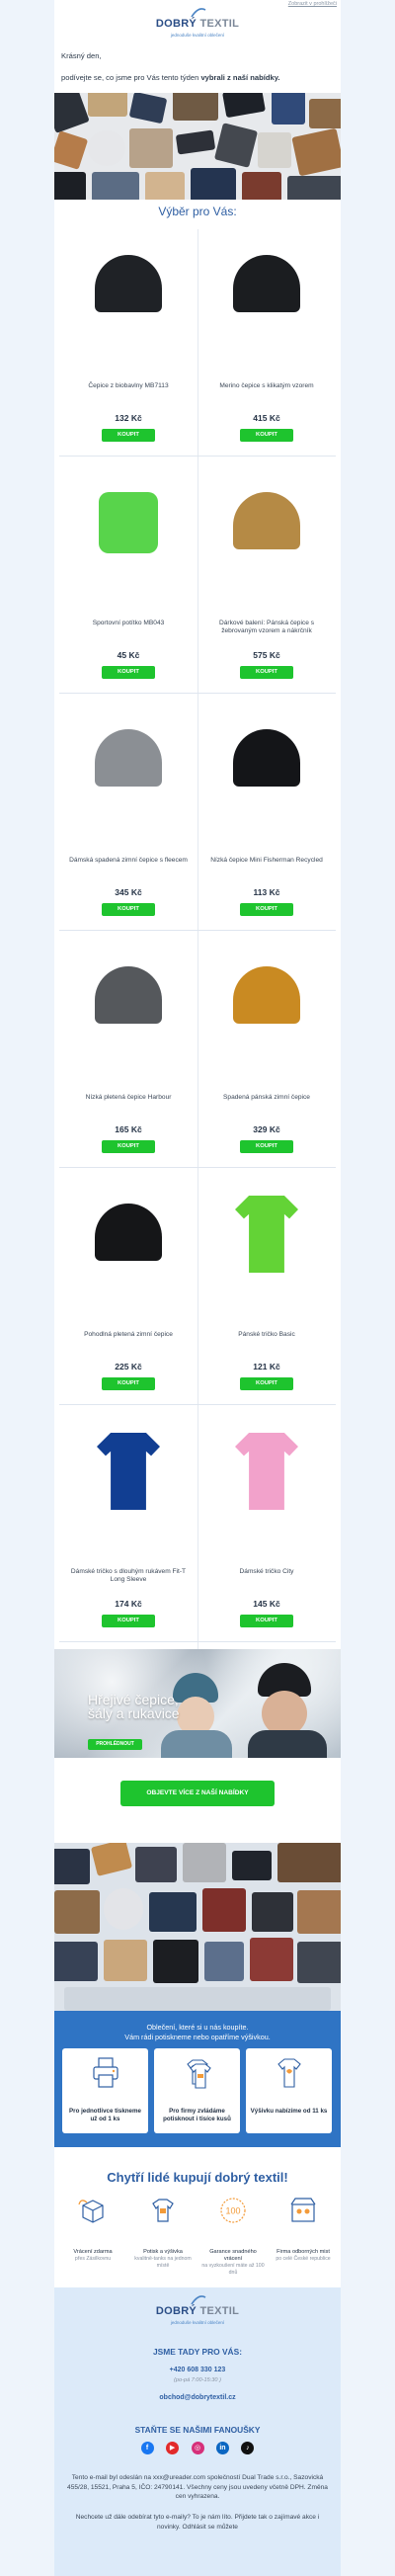  Describe the element at coordinates (267, 1054) in the screenshot. I see `product-card: Spadená pánská zimní čepice 329 Kč KOUPIT` at that location.